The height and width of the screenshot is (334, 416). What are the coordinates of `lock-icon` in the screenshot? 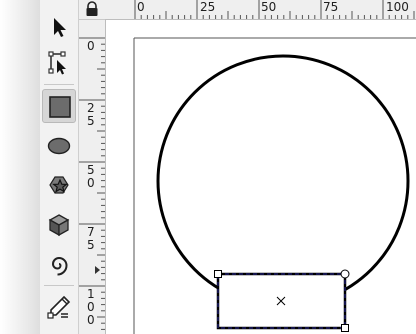 It's located at (92, 9).